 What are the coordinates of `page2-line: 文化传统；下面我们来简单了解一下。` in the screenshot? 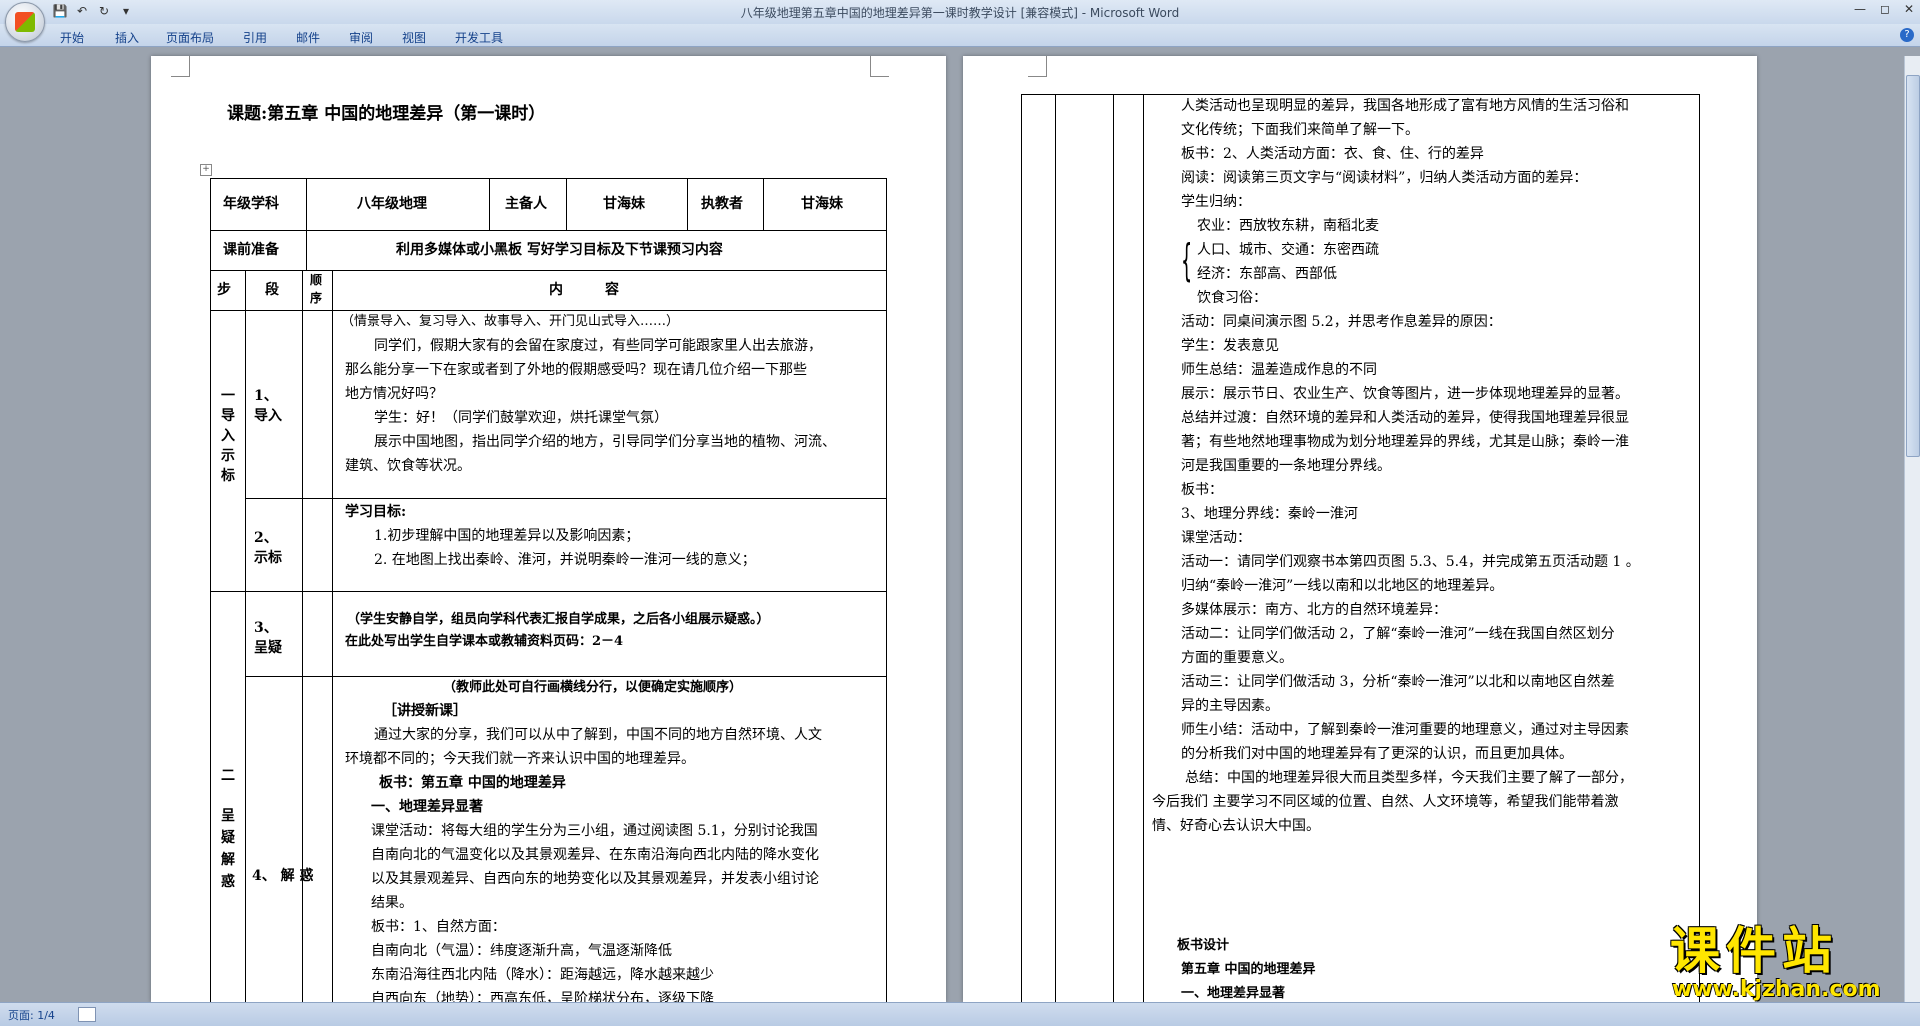 It's located at (1300, 130).